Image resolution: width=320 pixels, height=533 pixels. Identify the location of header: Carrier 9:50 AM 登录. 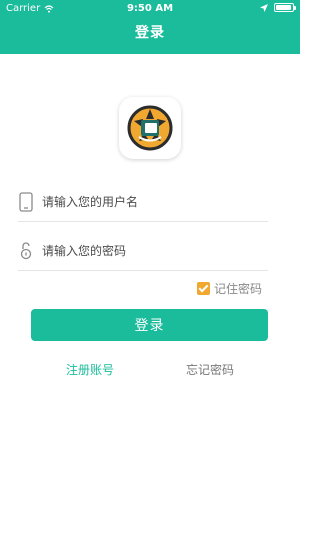
(150, 27).